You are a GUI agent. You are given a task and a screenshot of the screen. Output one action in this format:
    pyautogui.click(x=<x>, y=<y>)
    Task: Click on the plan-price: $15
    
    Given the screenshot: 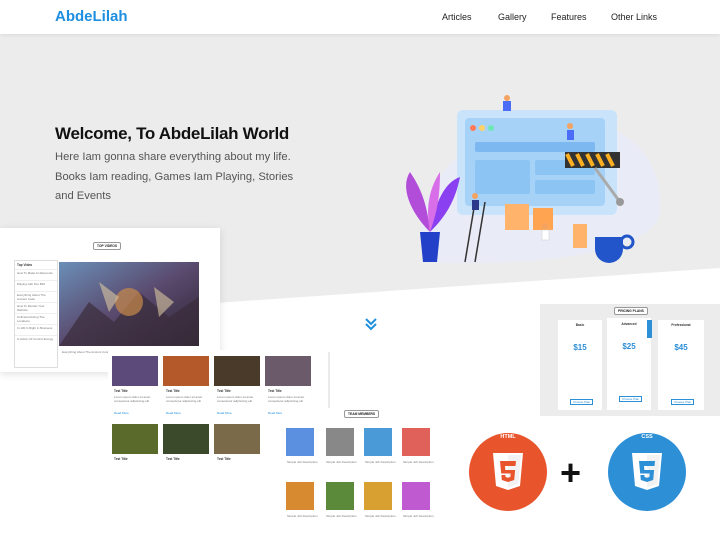 What is the action you would take?
    pyautogui.click(x=580, y=347)
    